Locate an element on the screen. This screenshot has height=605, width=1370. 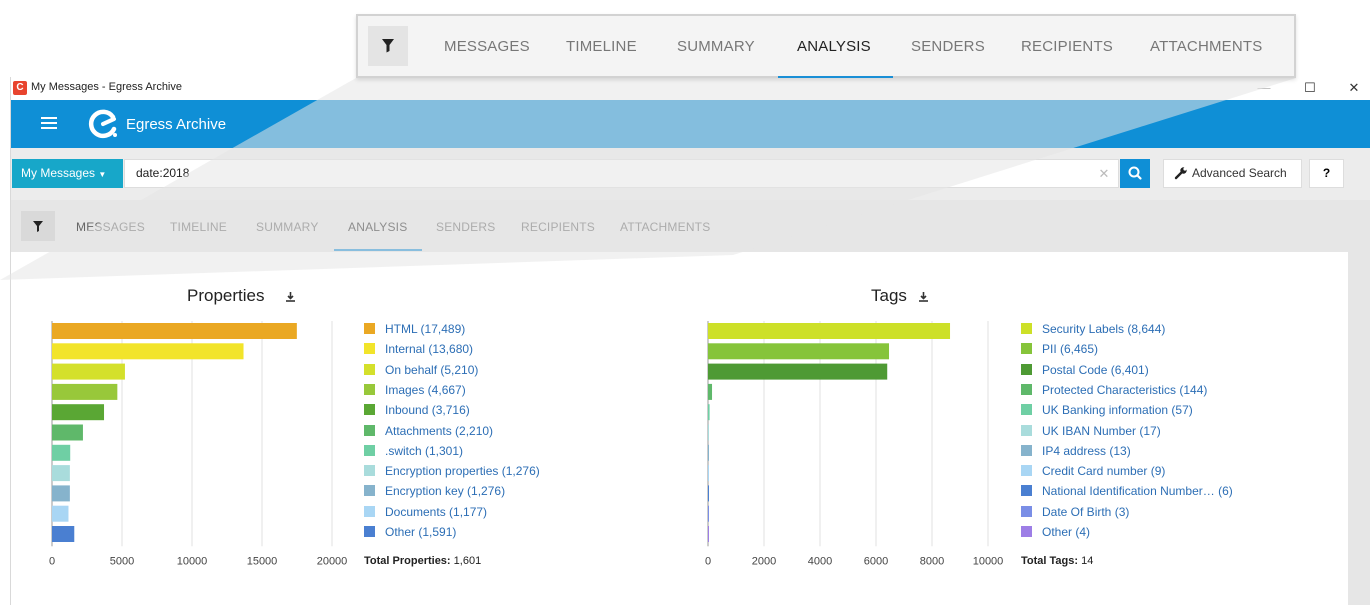
filter-icon is located at coordinates (388, 46).